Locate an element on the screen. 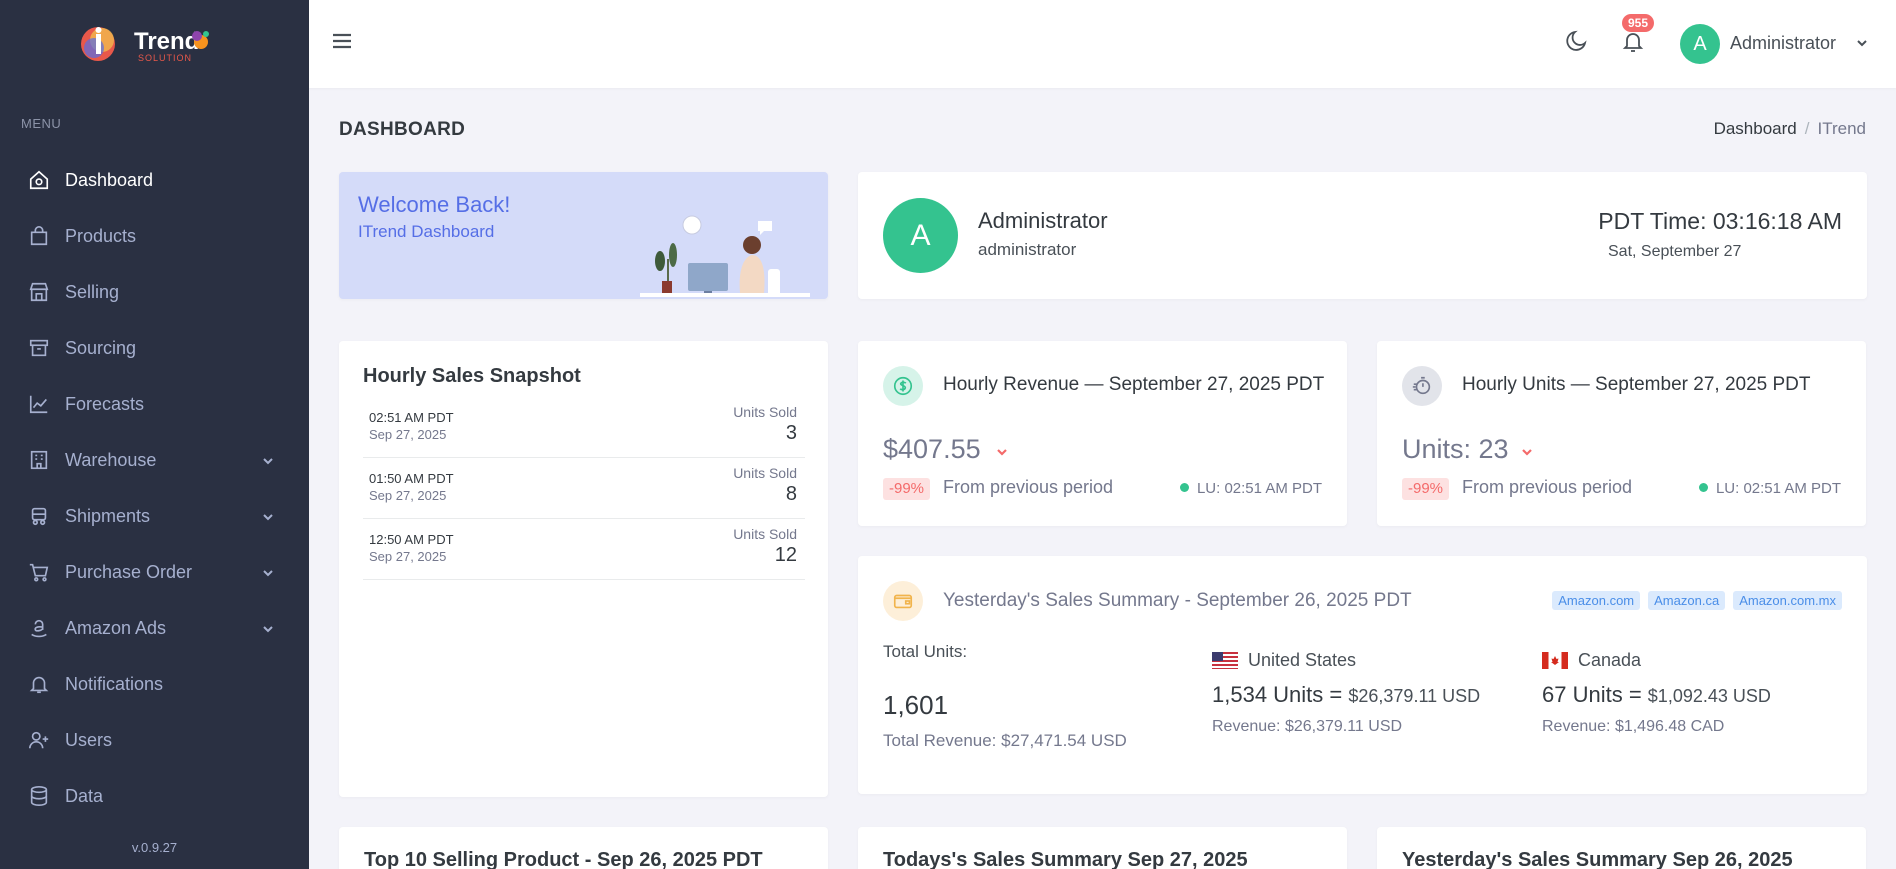  card-title: Hourly Sales Snapshot is located at coordinates (472, 376).